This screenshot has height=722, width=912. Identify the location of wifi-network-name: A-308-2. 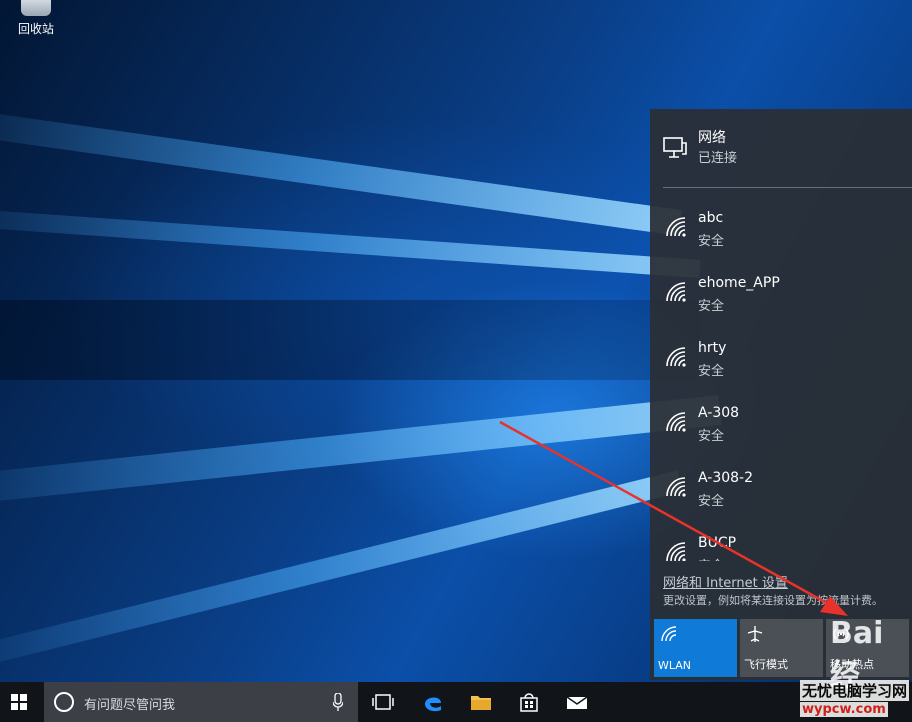
(726, 478).